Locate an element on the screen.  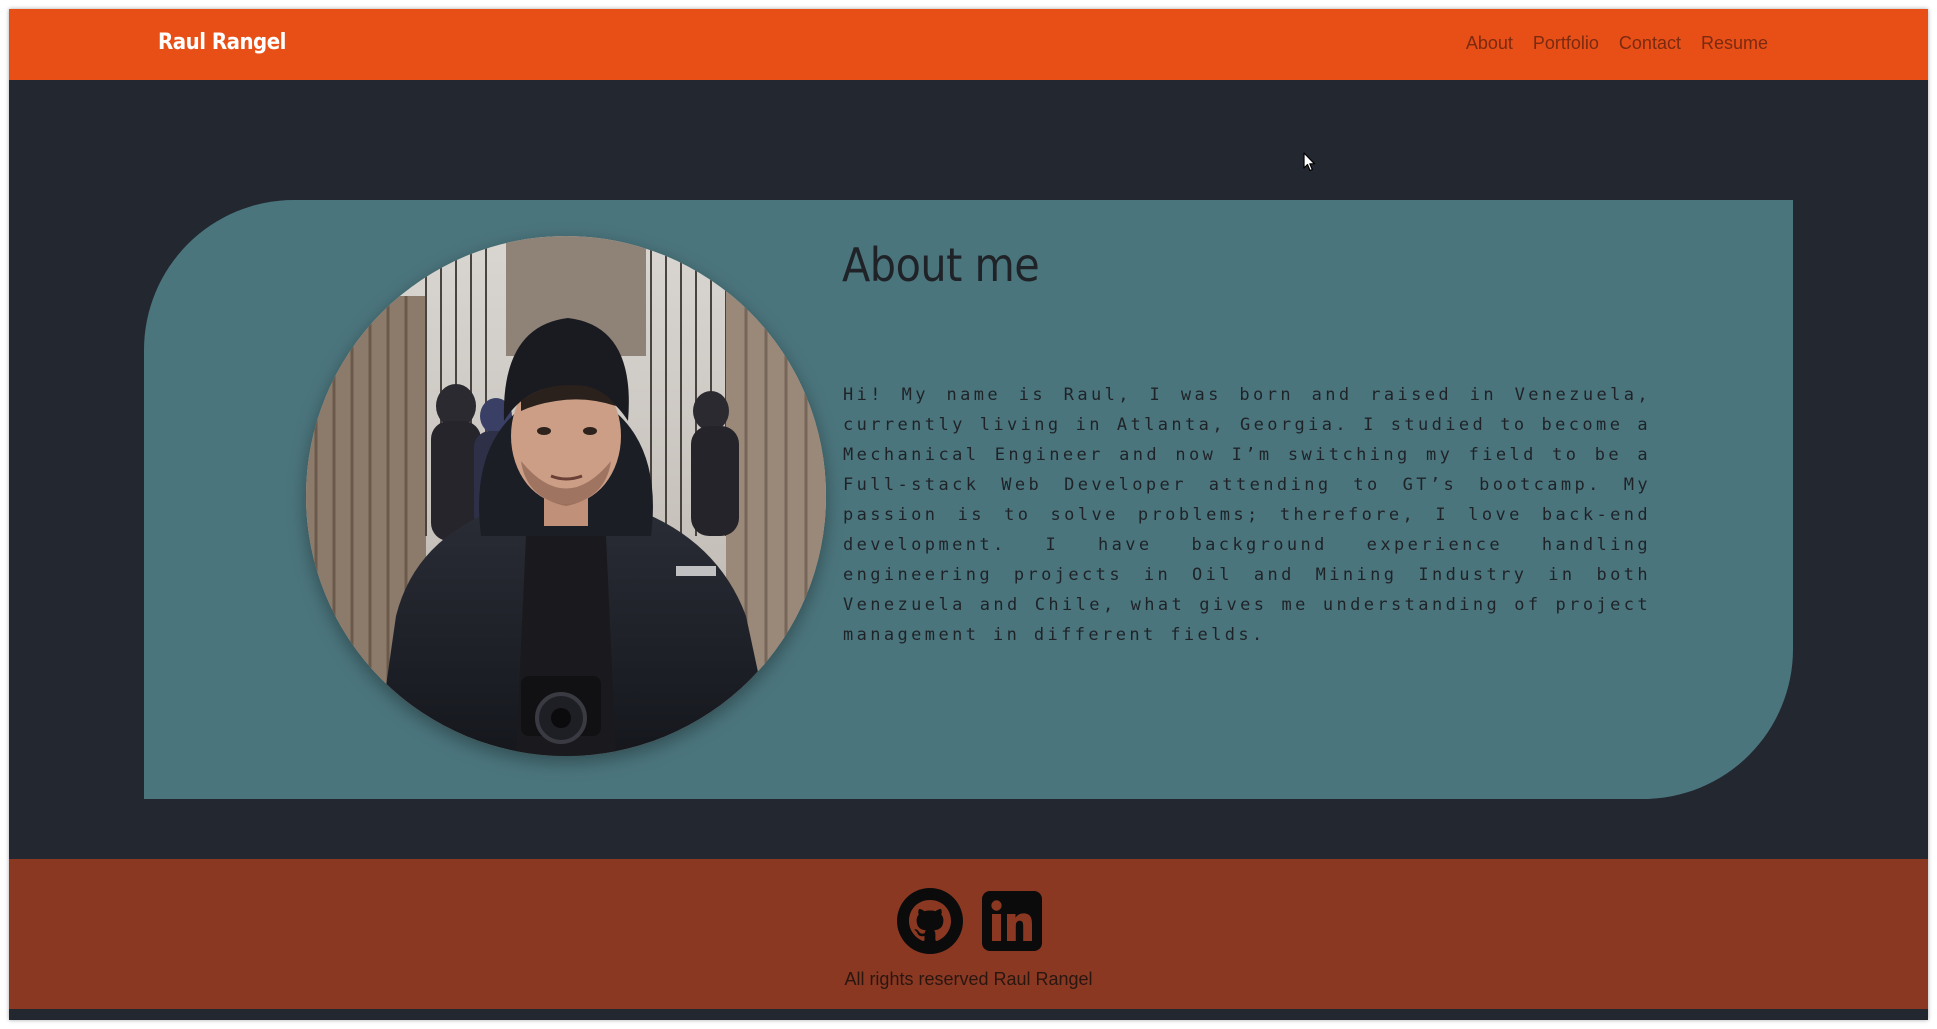
profile-photo-illustration is located at coordinates (566, 496).